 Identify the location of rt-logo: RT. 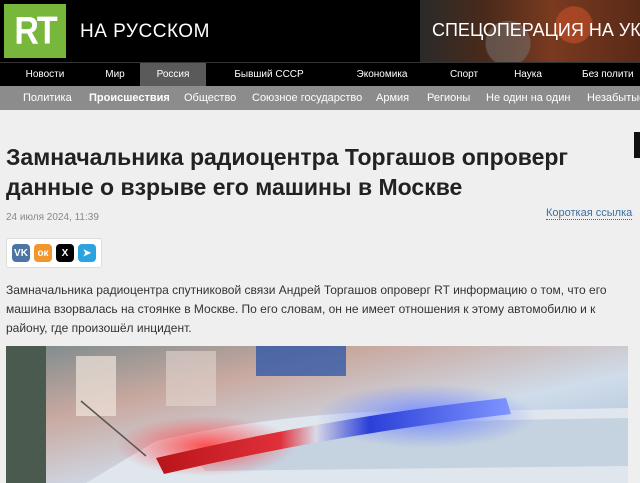
(35, 31).